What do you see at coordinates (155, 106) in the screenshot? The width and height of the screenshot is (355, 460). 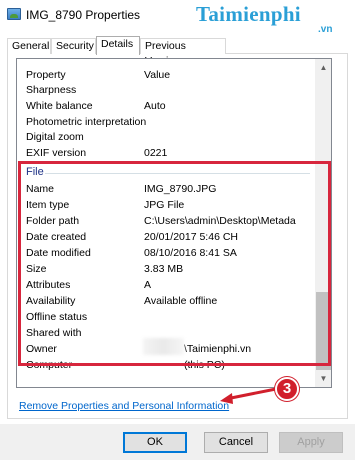 I see `property-value: Auto` at bounding box center [155, 106].